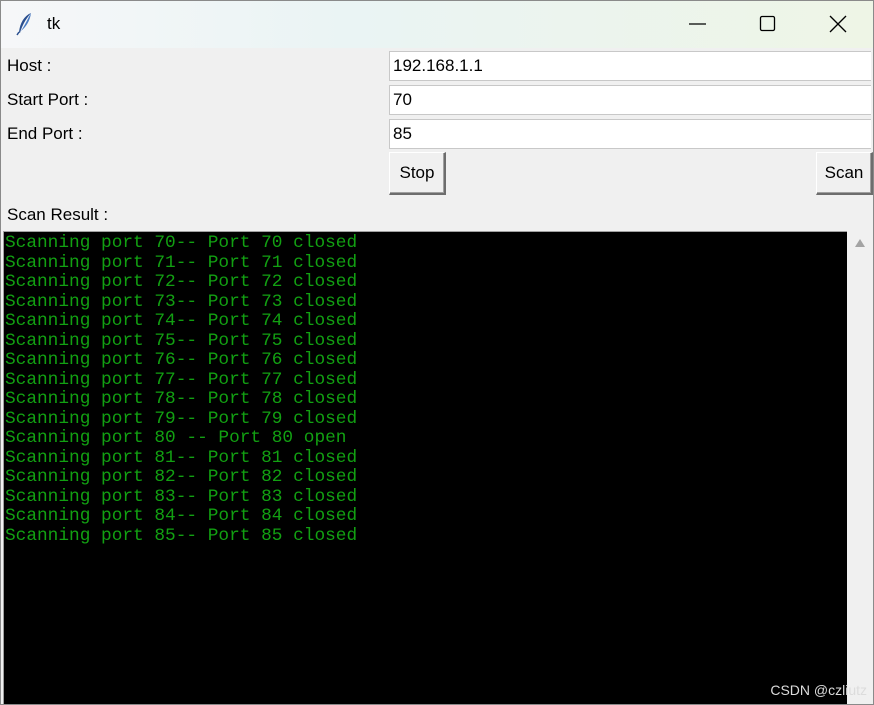 The width and height of the screenshot is (874, 705). Describe the element at coordinates (181, 360) in the screenshot. I see `result-line: Scanning port 76-- Port 76 closed` at that location.